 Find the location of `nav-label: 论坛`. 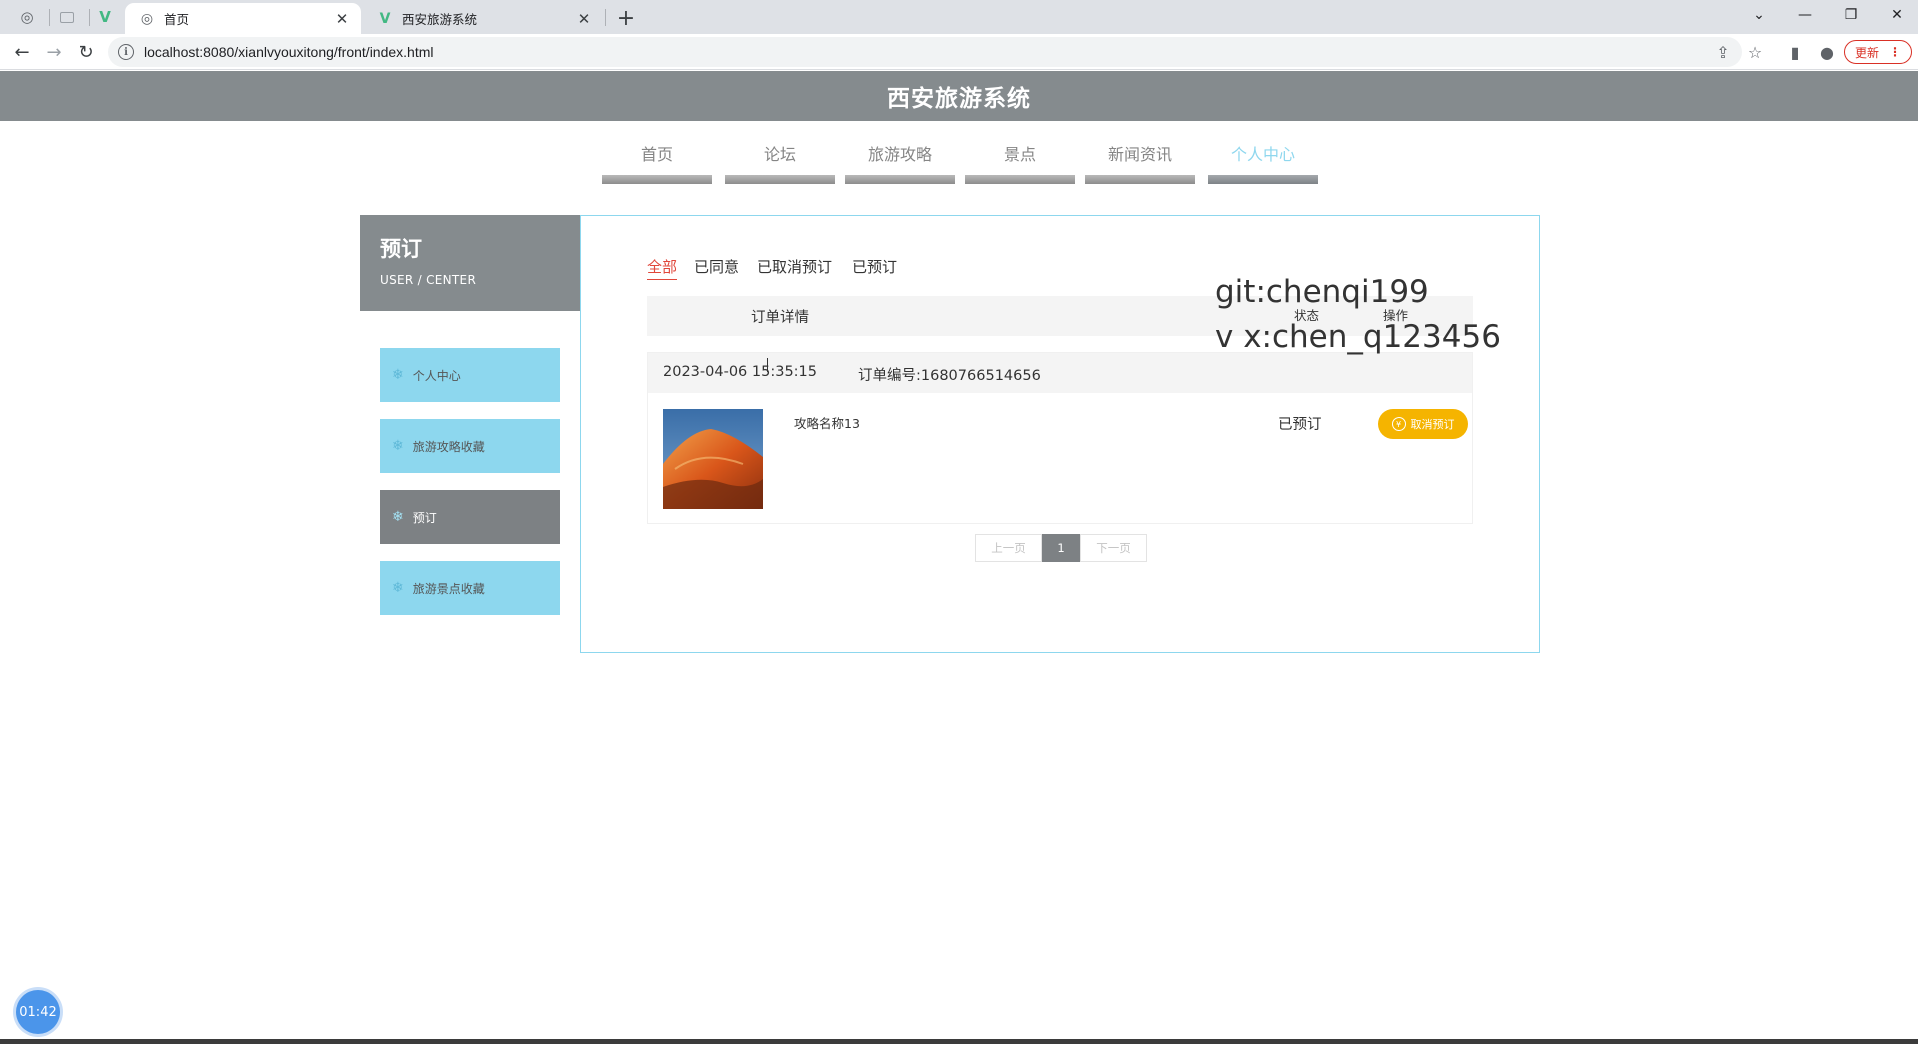

nav-label: 论坛 is located at coordinates (779, 154).